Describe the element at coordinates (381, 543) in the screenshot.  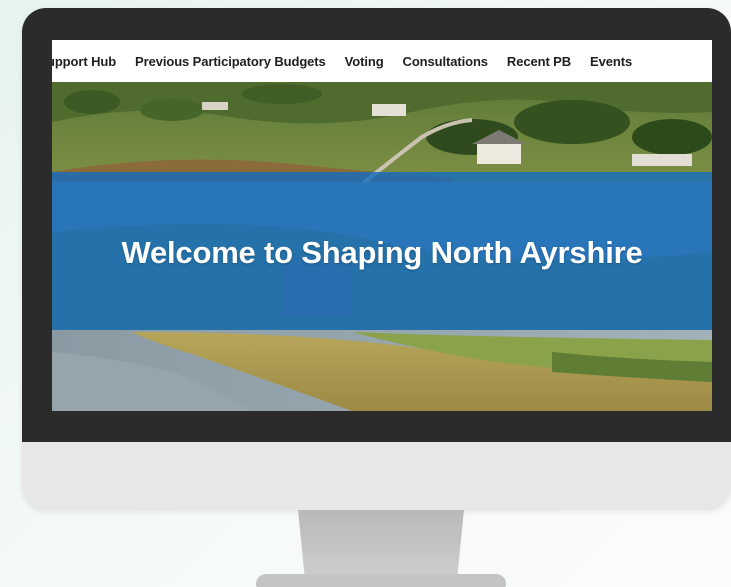
I see `monitor-stand-neck` at that location.